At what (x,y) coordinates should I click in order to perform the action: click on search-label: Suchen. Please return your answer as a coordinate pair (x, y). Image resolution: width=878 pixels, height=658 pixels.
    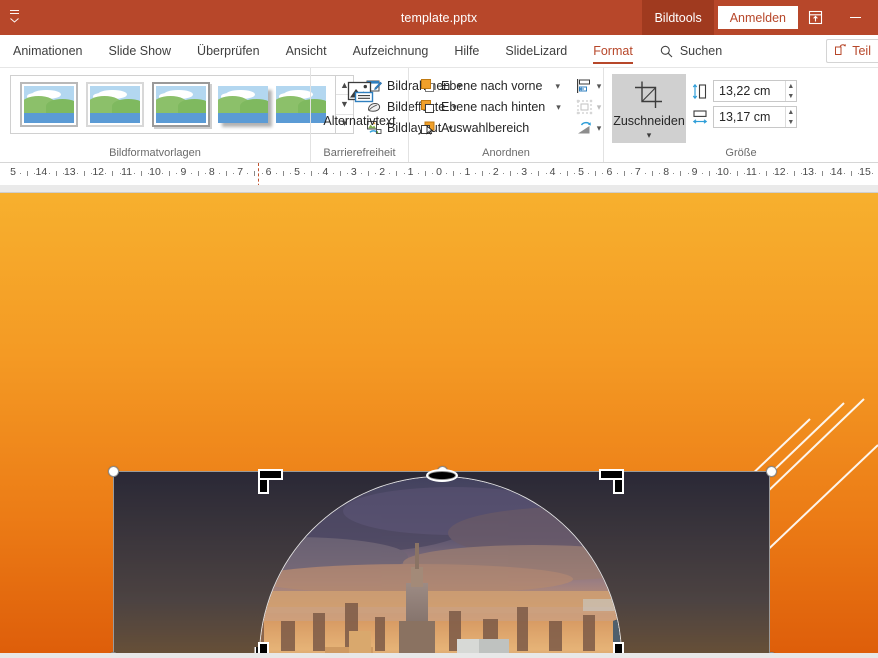
    Looking at the image, I should click on (701, 51).